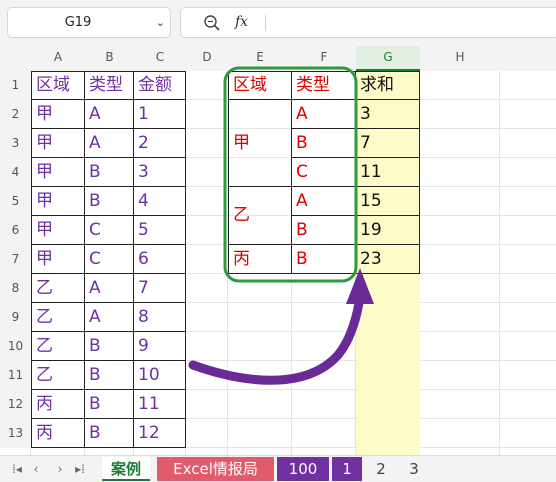 The image size is (556, 482). I want to click on source-data-cell: 7, so click(160, 288).